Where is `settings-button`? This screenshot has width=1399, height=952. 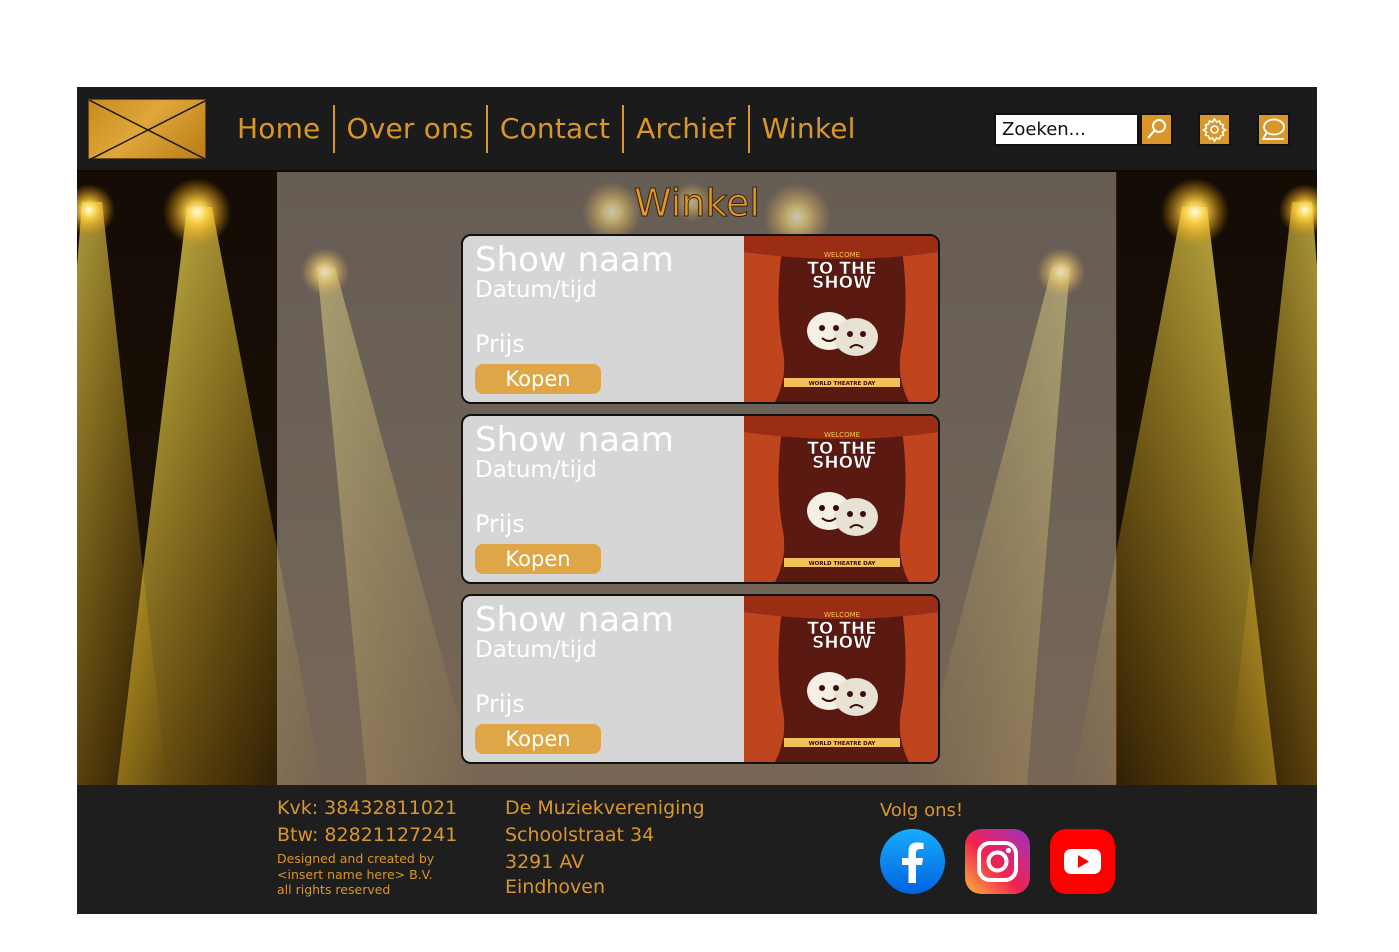 settings-button is located at coordinates (1214, 129).